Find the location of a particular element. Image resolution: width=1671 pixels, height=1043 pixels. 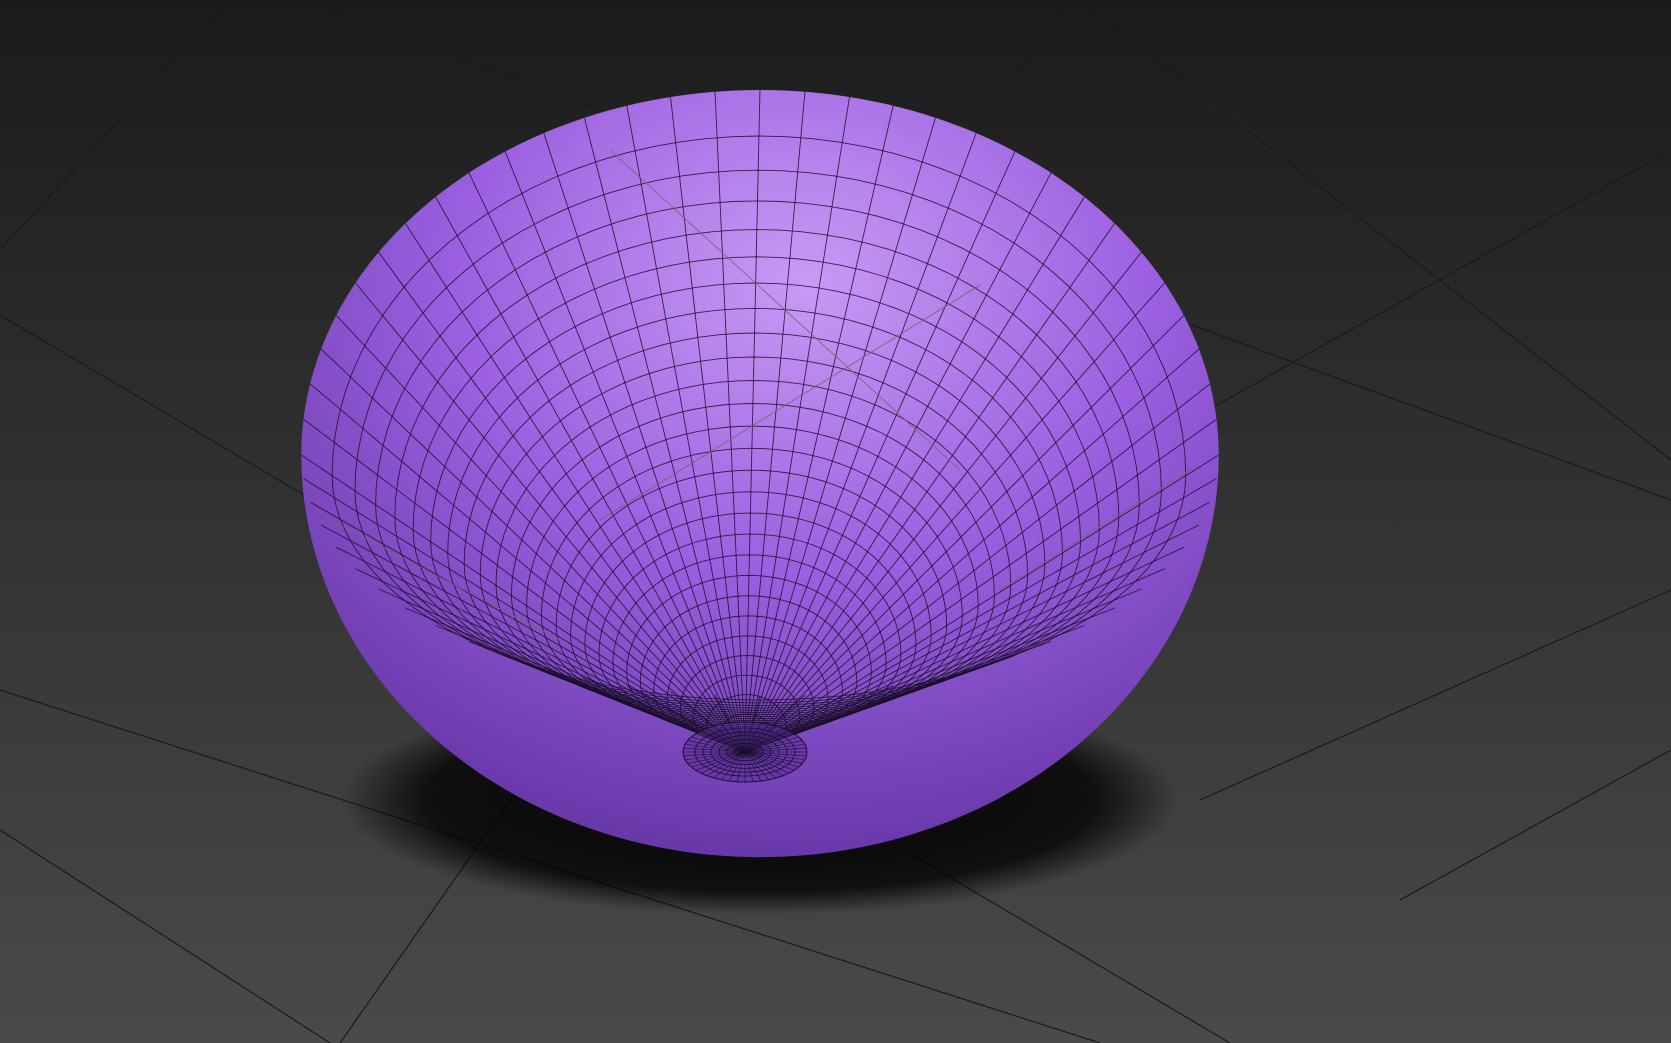

bowl-pole-detail is located at coordinates (745, 752).